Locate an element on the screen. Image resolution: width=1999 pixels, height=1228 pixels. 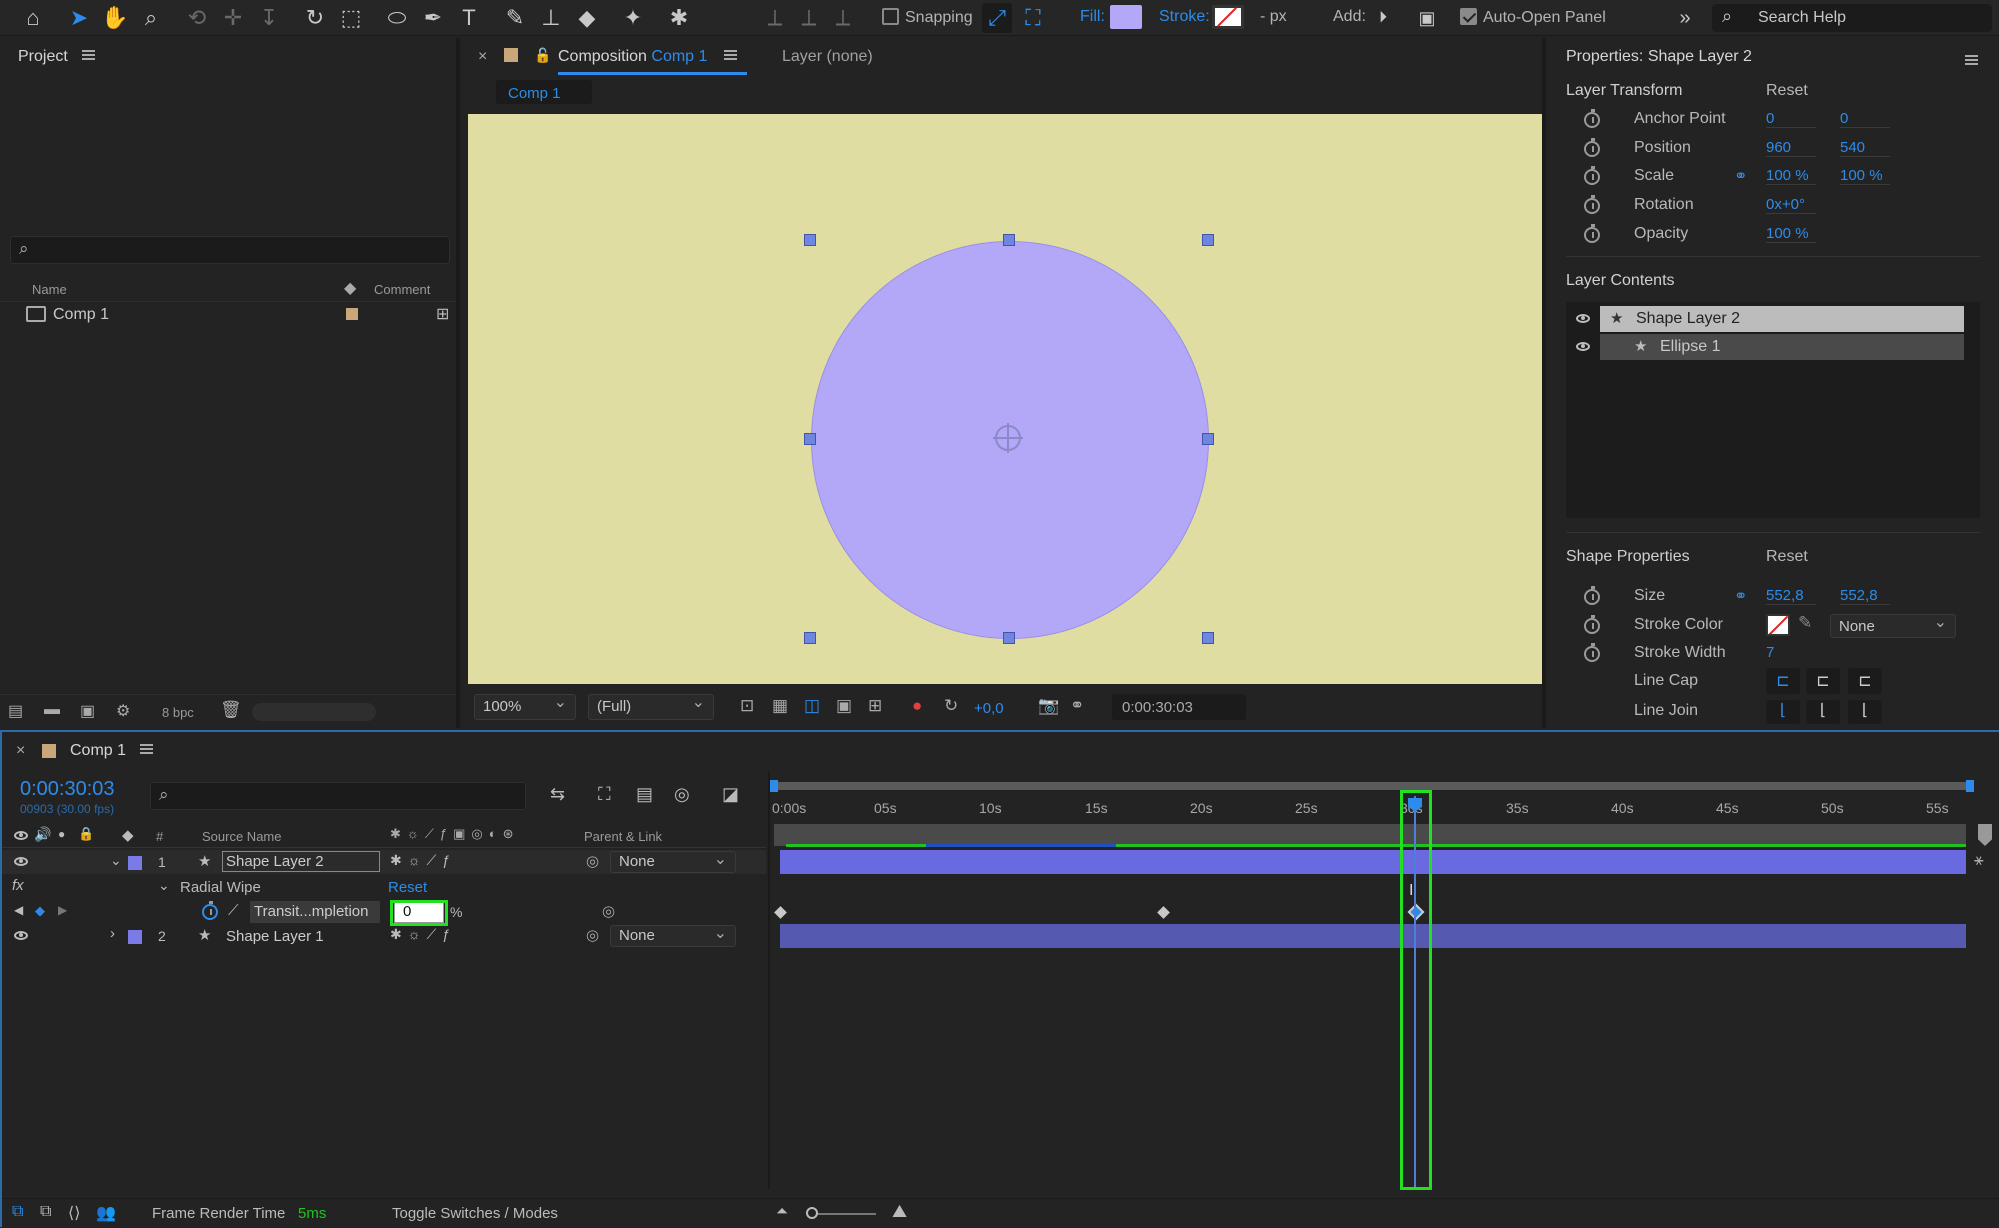
scale-y-value: 100 % is located at coordinates (1865, 176).